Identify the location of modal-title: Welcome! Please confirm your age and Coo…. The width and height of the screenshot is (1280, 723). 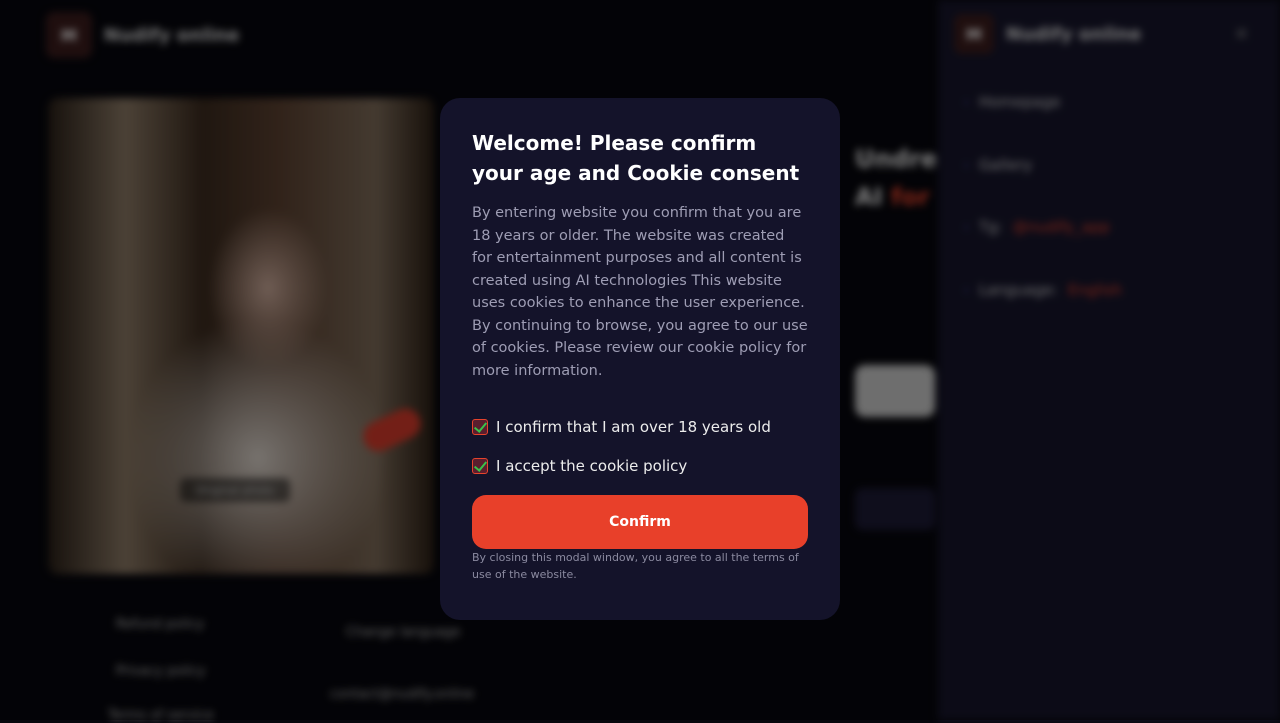
(636, 158).